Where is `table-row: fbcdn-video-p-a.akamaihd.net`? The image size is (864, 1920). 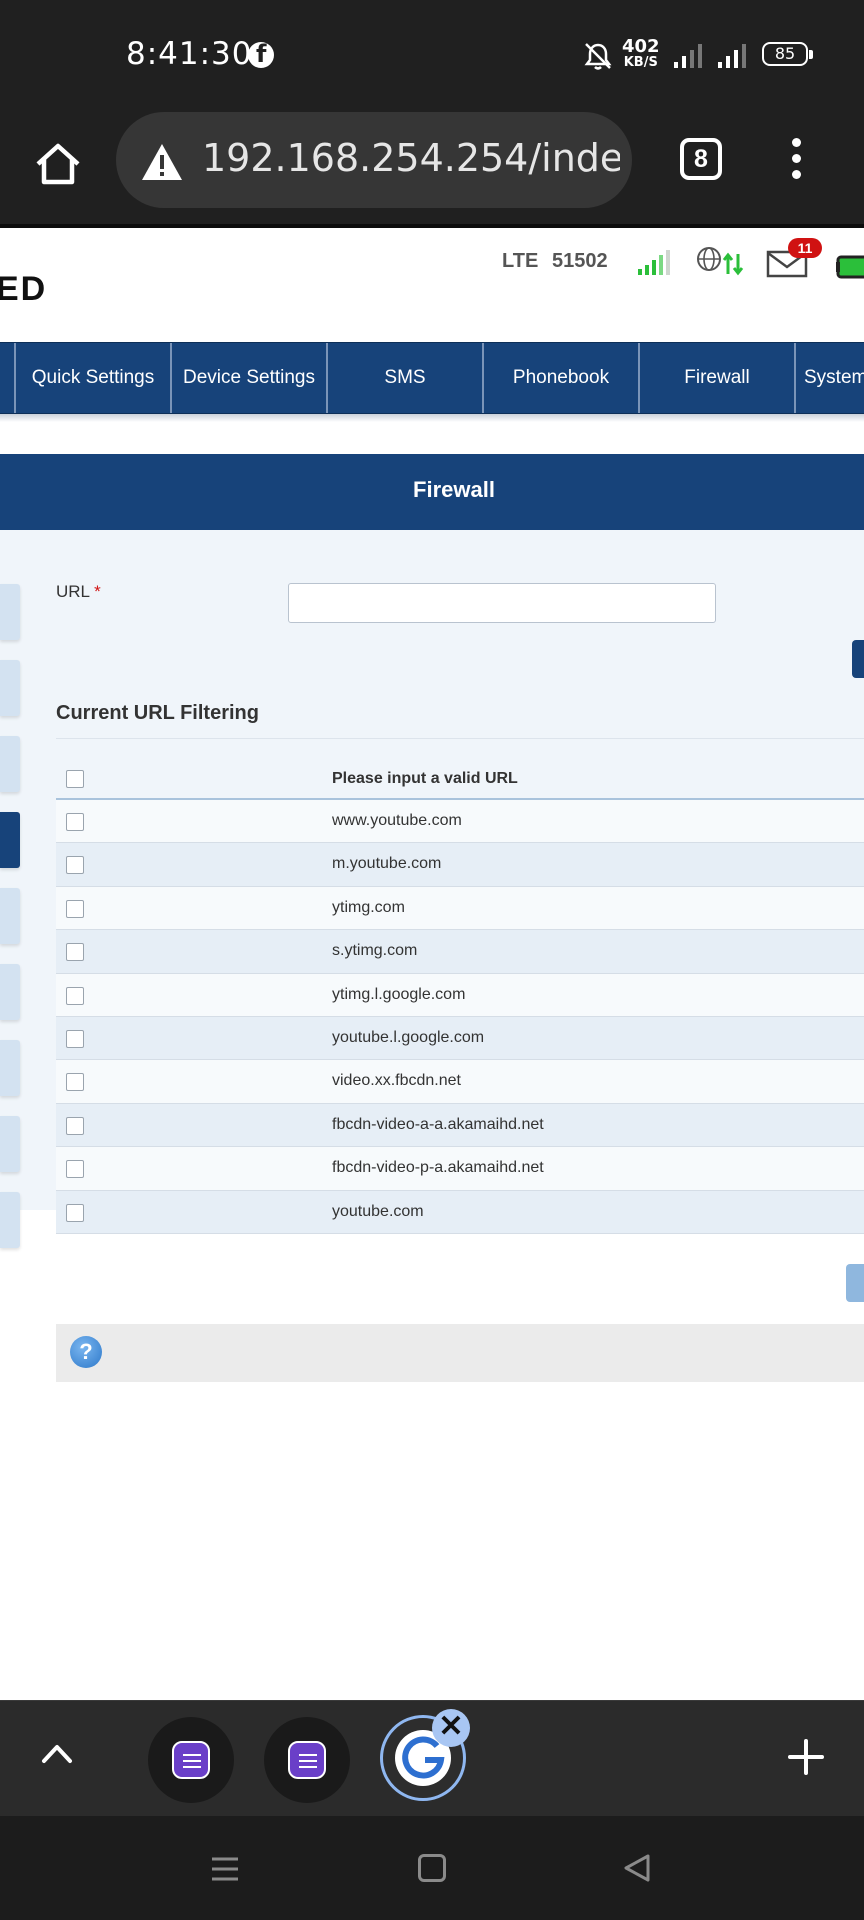 table-row: fbcdn-video-p-a.akamaihd.net is located at coordinates (460, 1169).